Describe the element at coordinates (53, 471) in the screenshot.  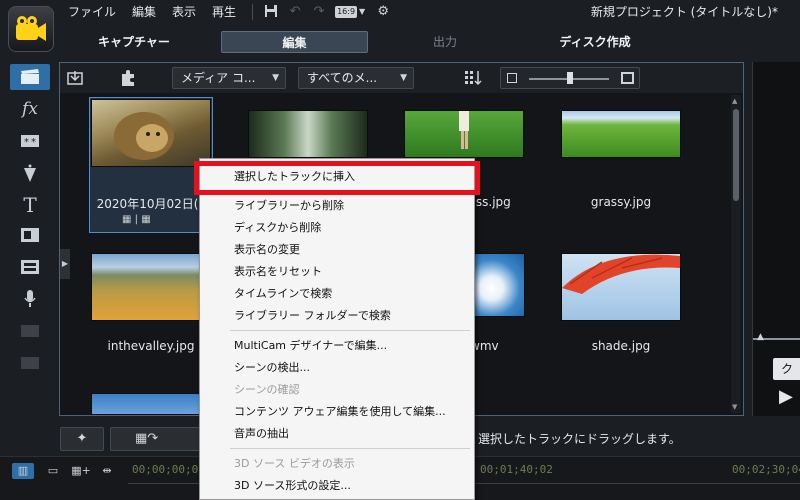
I see `storyboard-view-icon: ▭` at that location.